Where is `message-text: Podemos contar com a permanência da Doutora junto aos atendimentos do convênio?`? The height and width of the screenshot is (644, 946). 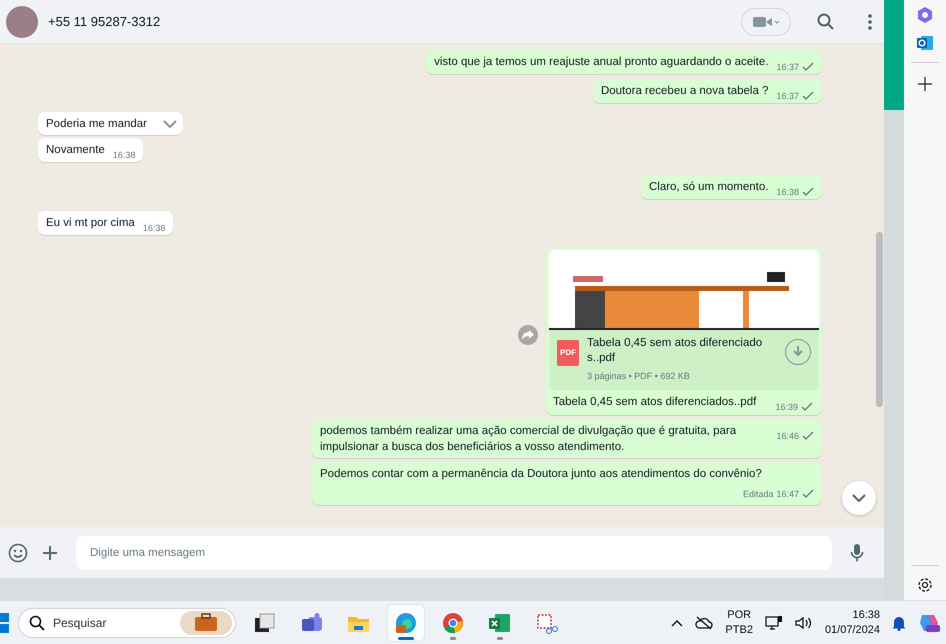
message-text: Podemos contar com a permanência da Doutora junto aos atendimentos do convênio? is located at coordinates (541, 474).